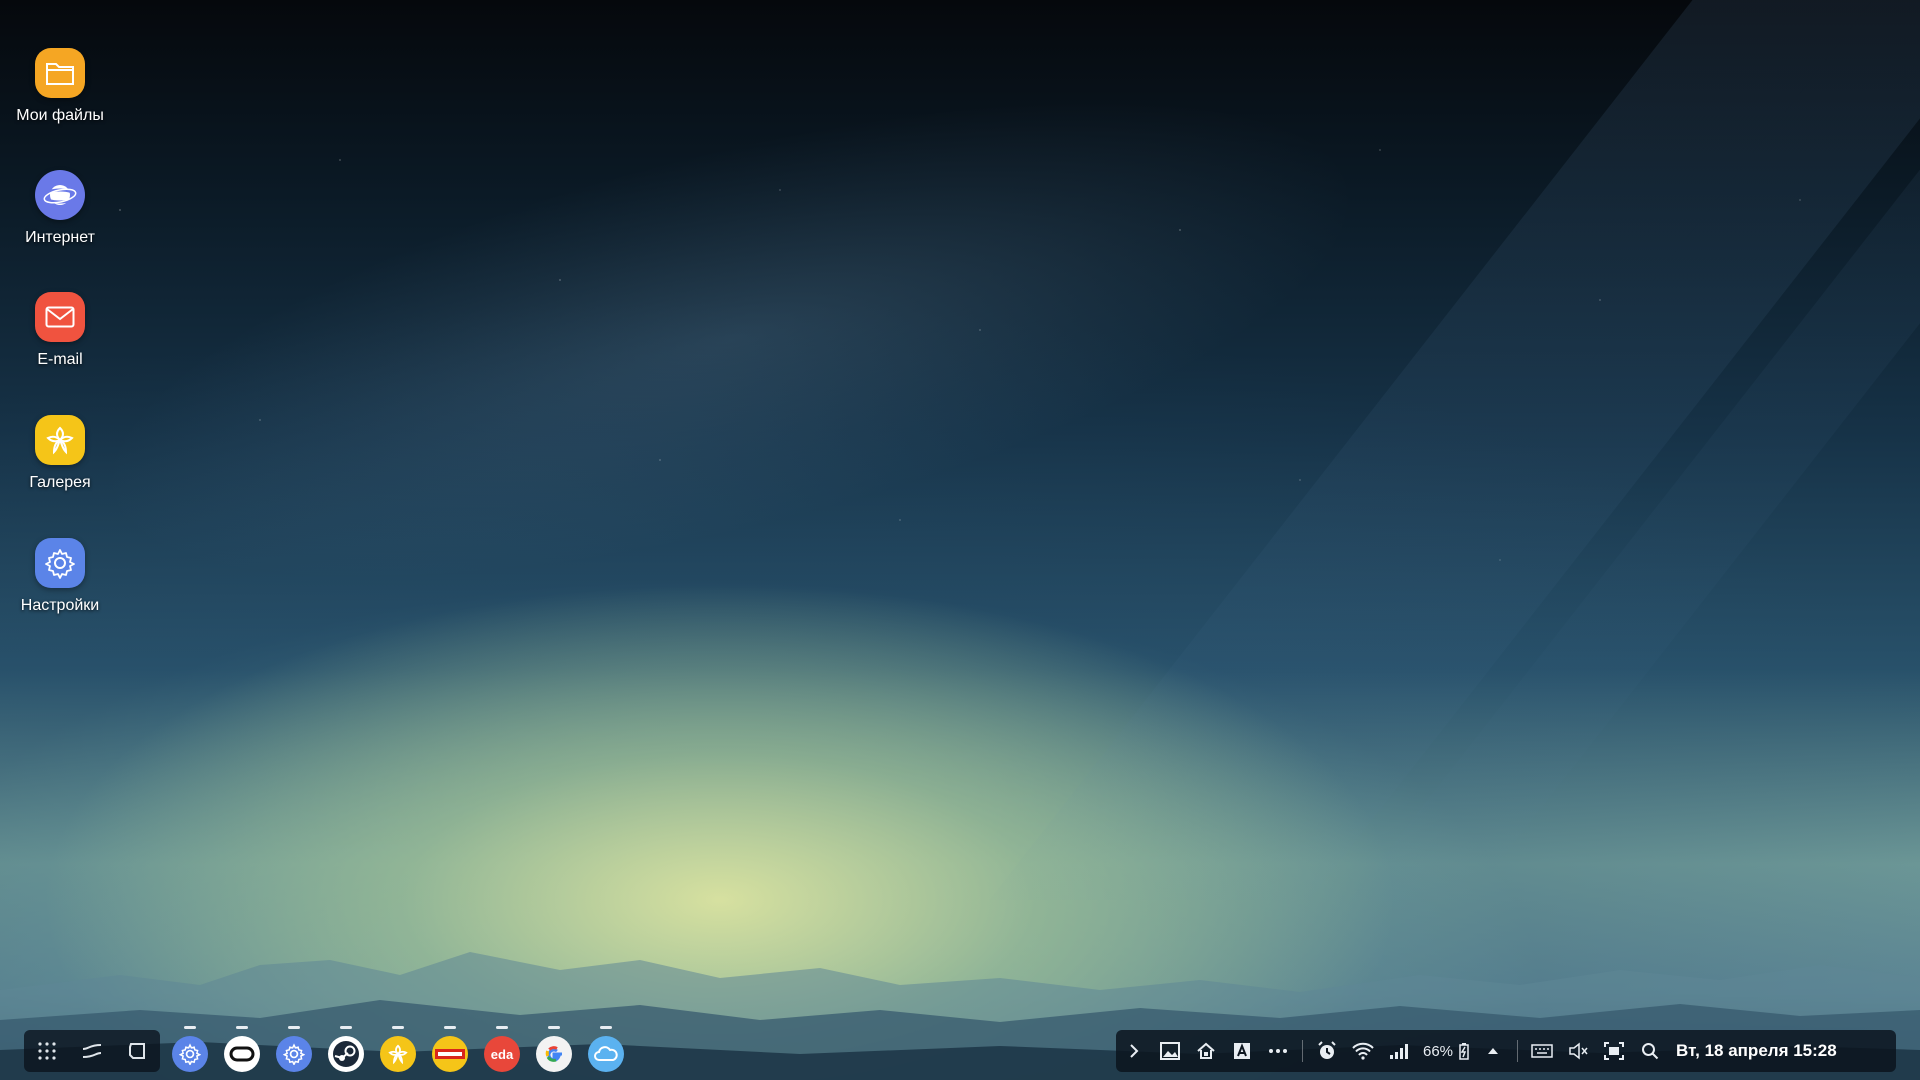 The width and height of the screenshot is (1920, 1080). I want to click on desktop-icon-label: Интернет, so click(60, 237).